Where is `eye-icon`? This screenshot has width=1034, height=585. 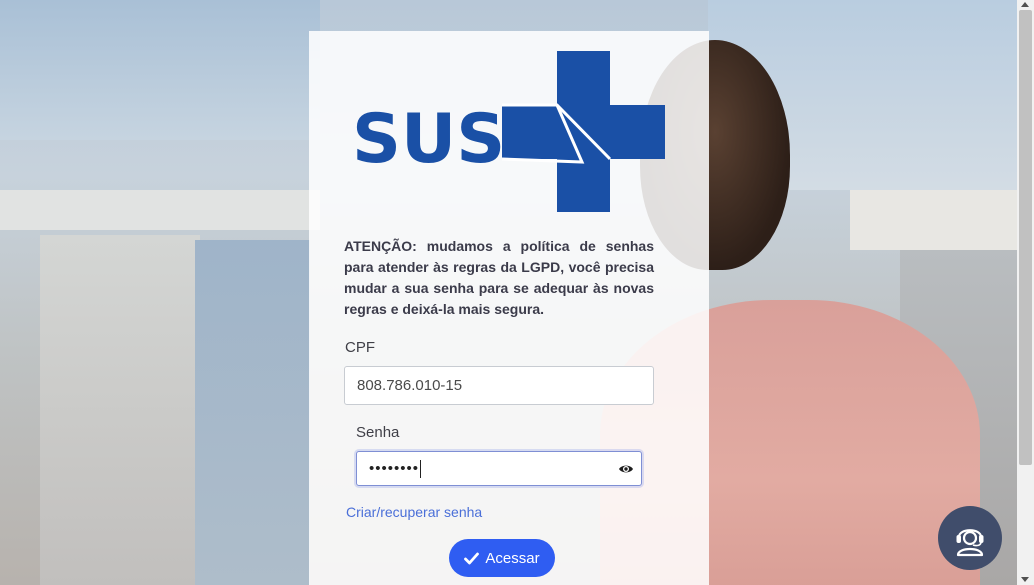 eye-icon is located at coordinates (626, 468).